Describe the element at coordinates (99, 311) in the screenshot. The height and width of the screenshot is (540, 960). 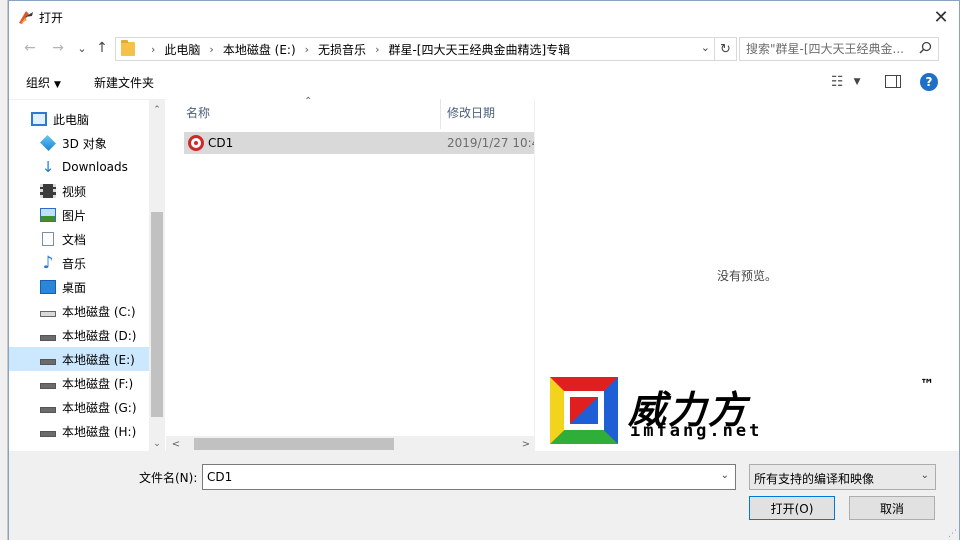
I see `sidebar-item-label: 本地磁盘 (C:)` at that location.